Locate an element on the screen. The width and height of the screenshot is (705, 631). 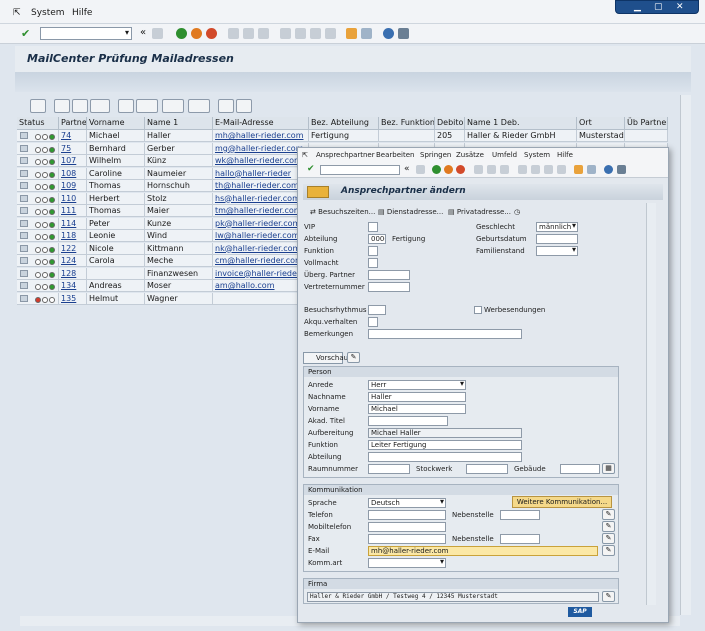
menu-hilfe: Hilfe is located at coordinates (82, 13).